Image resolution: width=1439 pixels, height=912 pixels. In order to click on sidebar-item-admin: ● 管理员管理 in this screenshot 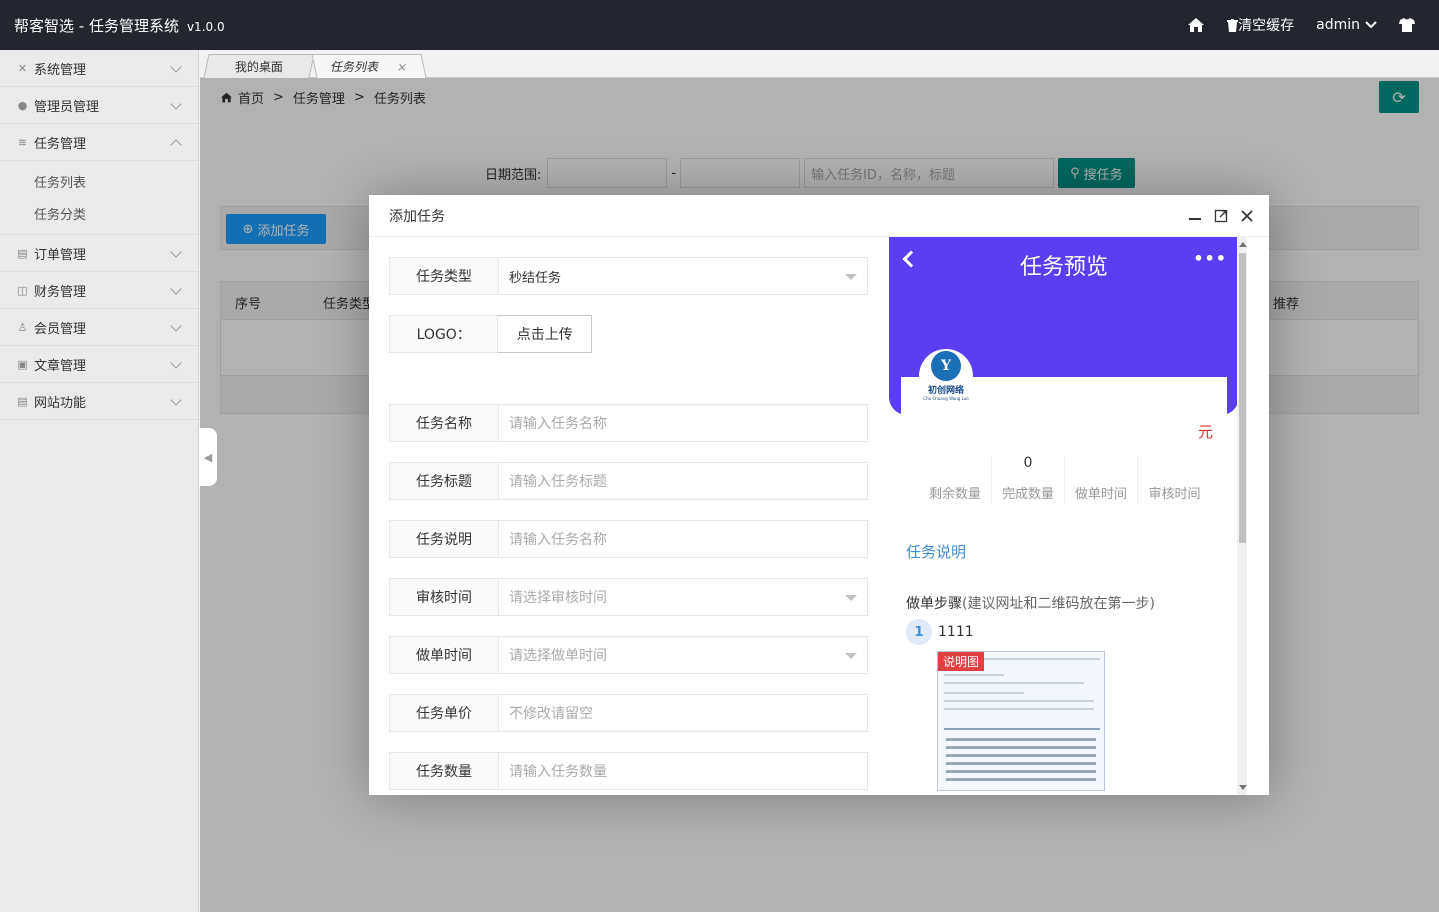, I will do `click(99, 105)`.